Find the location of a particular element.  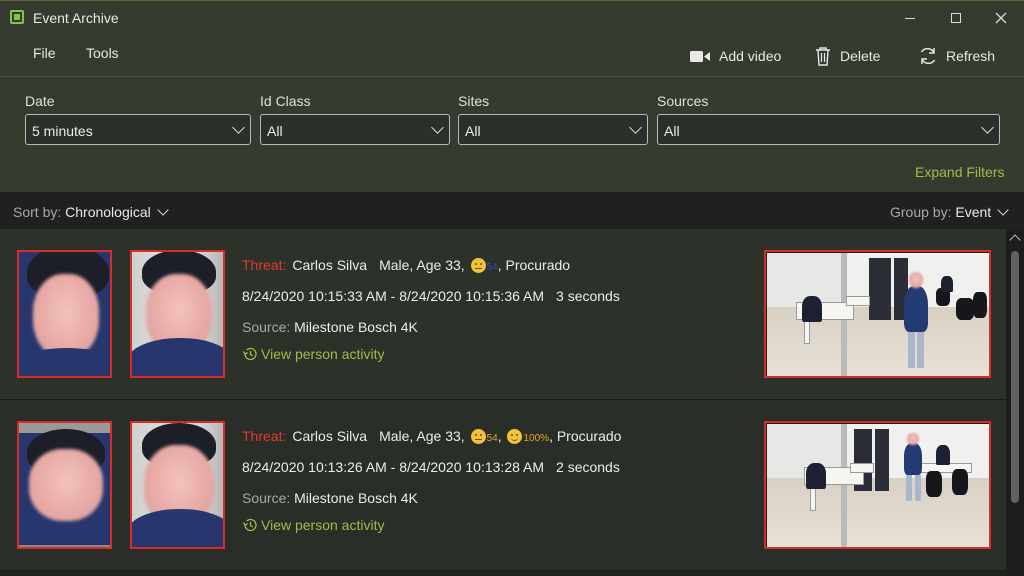

sites-filter-value: All is located at coordinates (473, 131).